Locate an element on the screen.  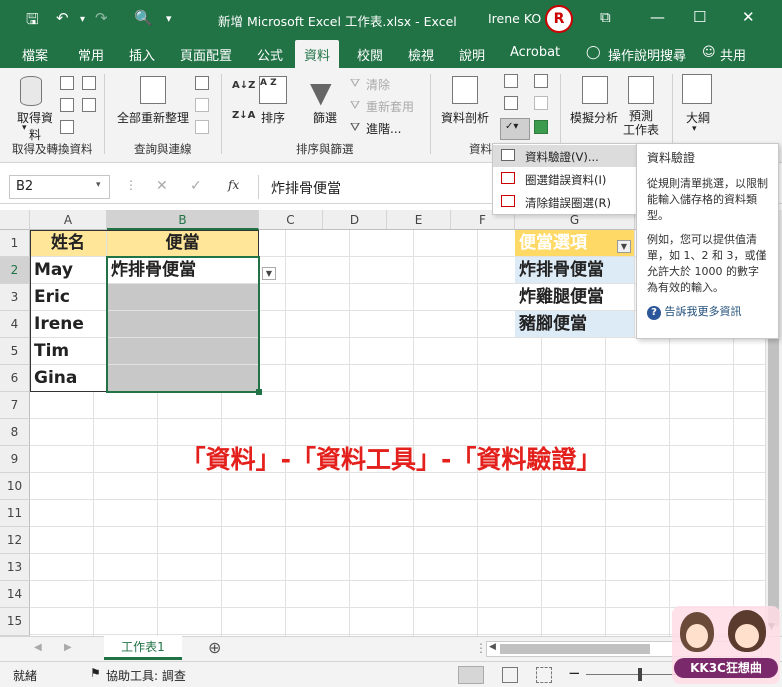
row-header: 5 is located at coordinates (15, 351).